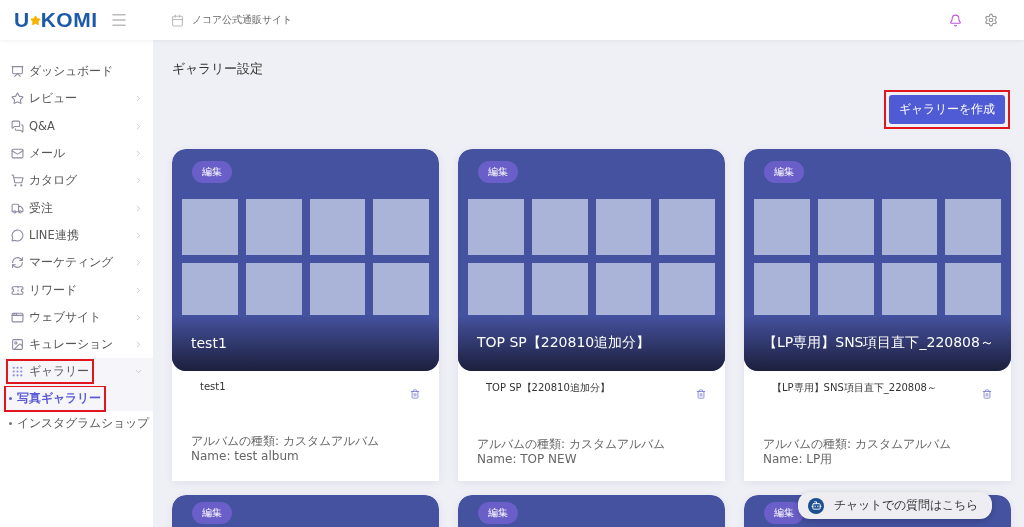 This screenshot has height=527, width=1024. I want to click on sidebar-label: キュレーション, so click(71, 345).